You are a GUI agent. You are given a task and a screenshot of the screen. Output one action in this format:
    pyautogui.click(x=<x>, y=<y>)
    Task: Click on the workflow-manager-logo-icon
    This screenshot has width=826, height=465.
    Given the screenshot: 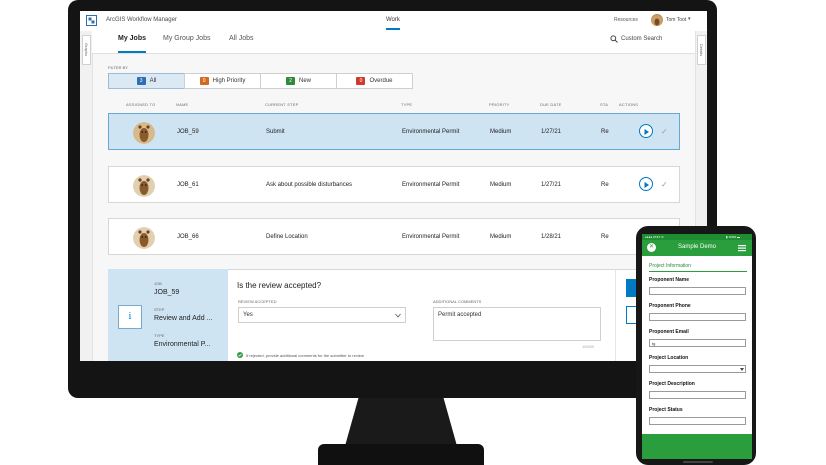 What is the action you would take?
    pyautogui.click(x=91, y=20)
    